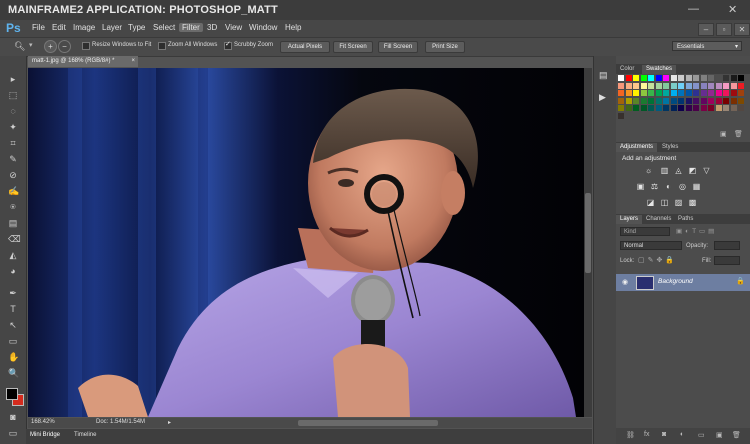  What do you see at coordinates (133, 61) in the screenshot?
I see `close-tab-icon: ×` at bounding box center [133, 61].